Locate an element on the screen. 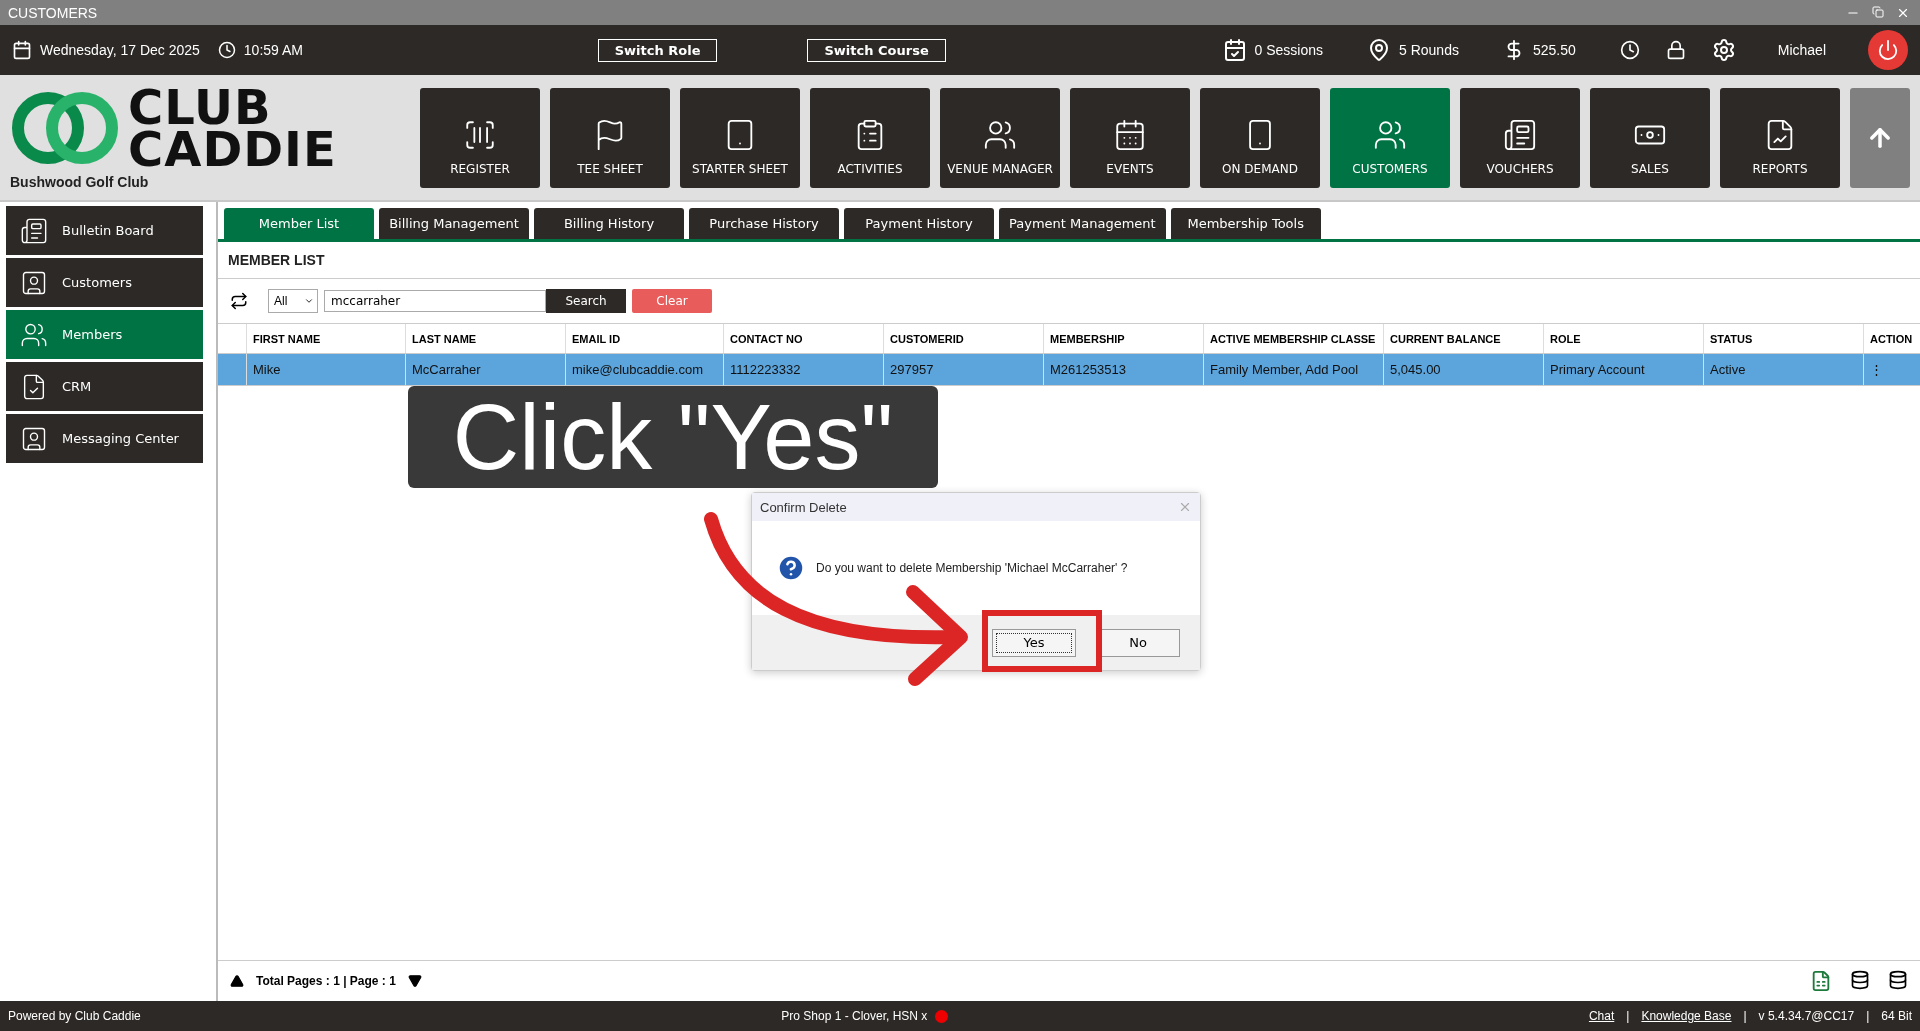 The width and height of the screenshot is (1920, 1031). nav-tile: ON DEMAND is located at coordinates (1260, 137).